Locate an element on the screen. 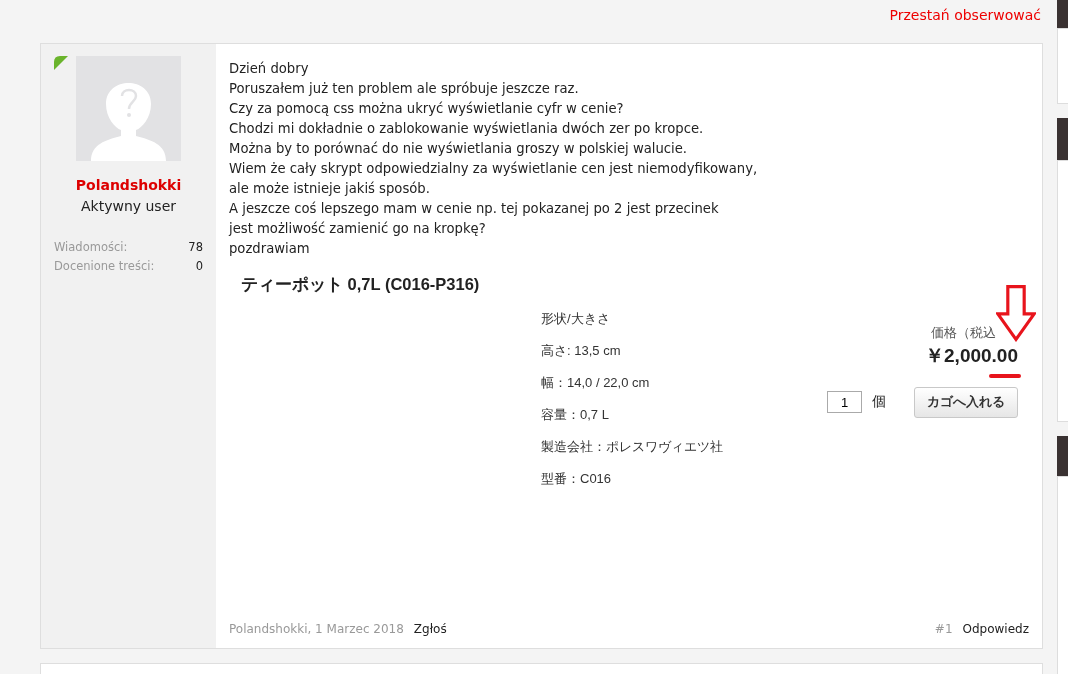  message-line: ale może istnieje jakiś sposób. is located at coordinates (330, 189).